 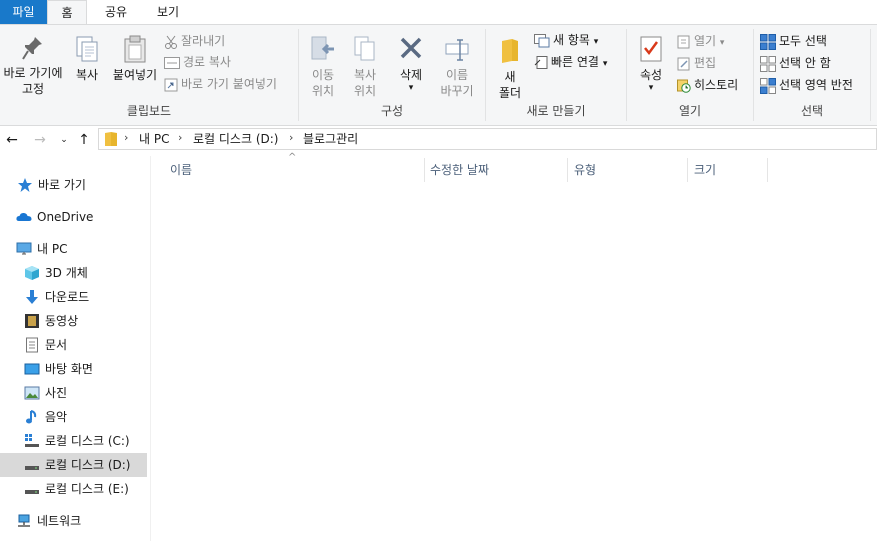 I want to click on ribbon-tab-bar: 파일 홈 공유 보기, so click(x=438, y=12).